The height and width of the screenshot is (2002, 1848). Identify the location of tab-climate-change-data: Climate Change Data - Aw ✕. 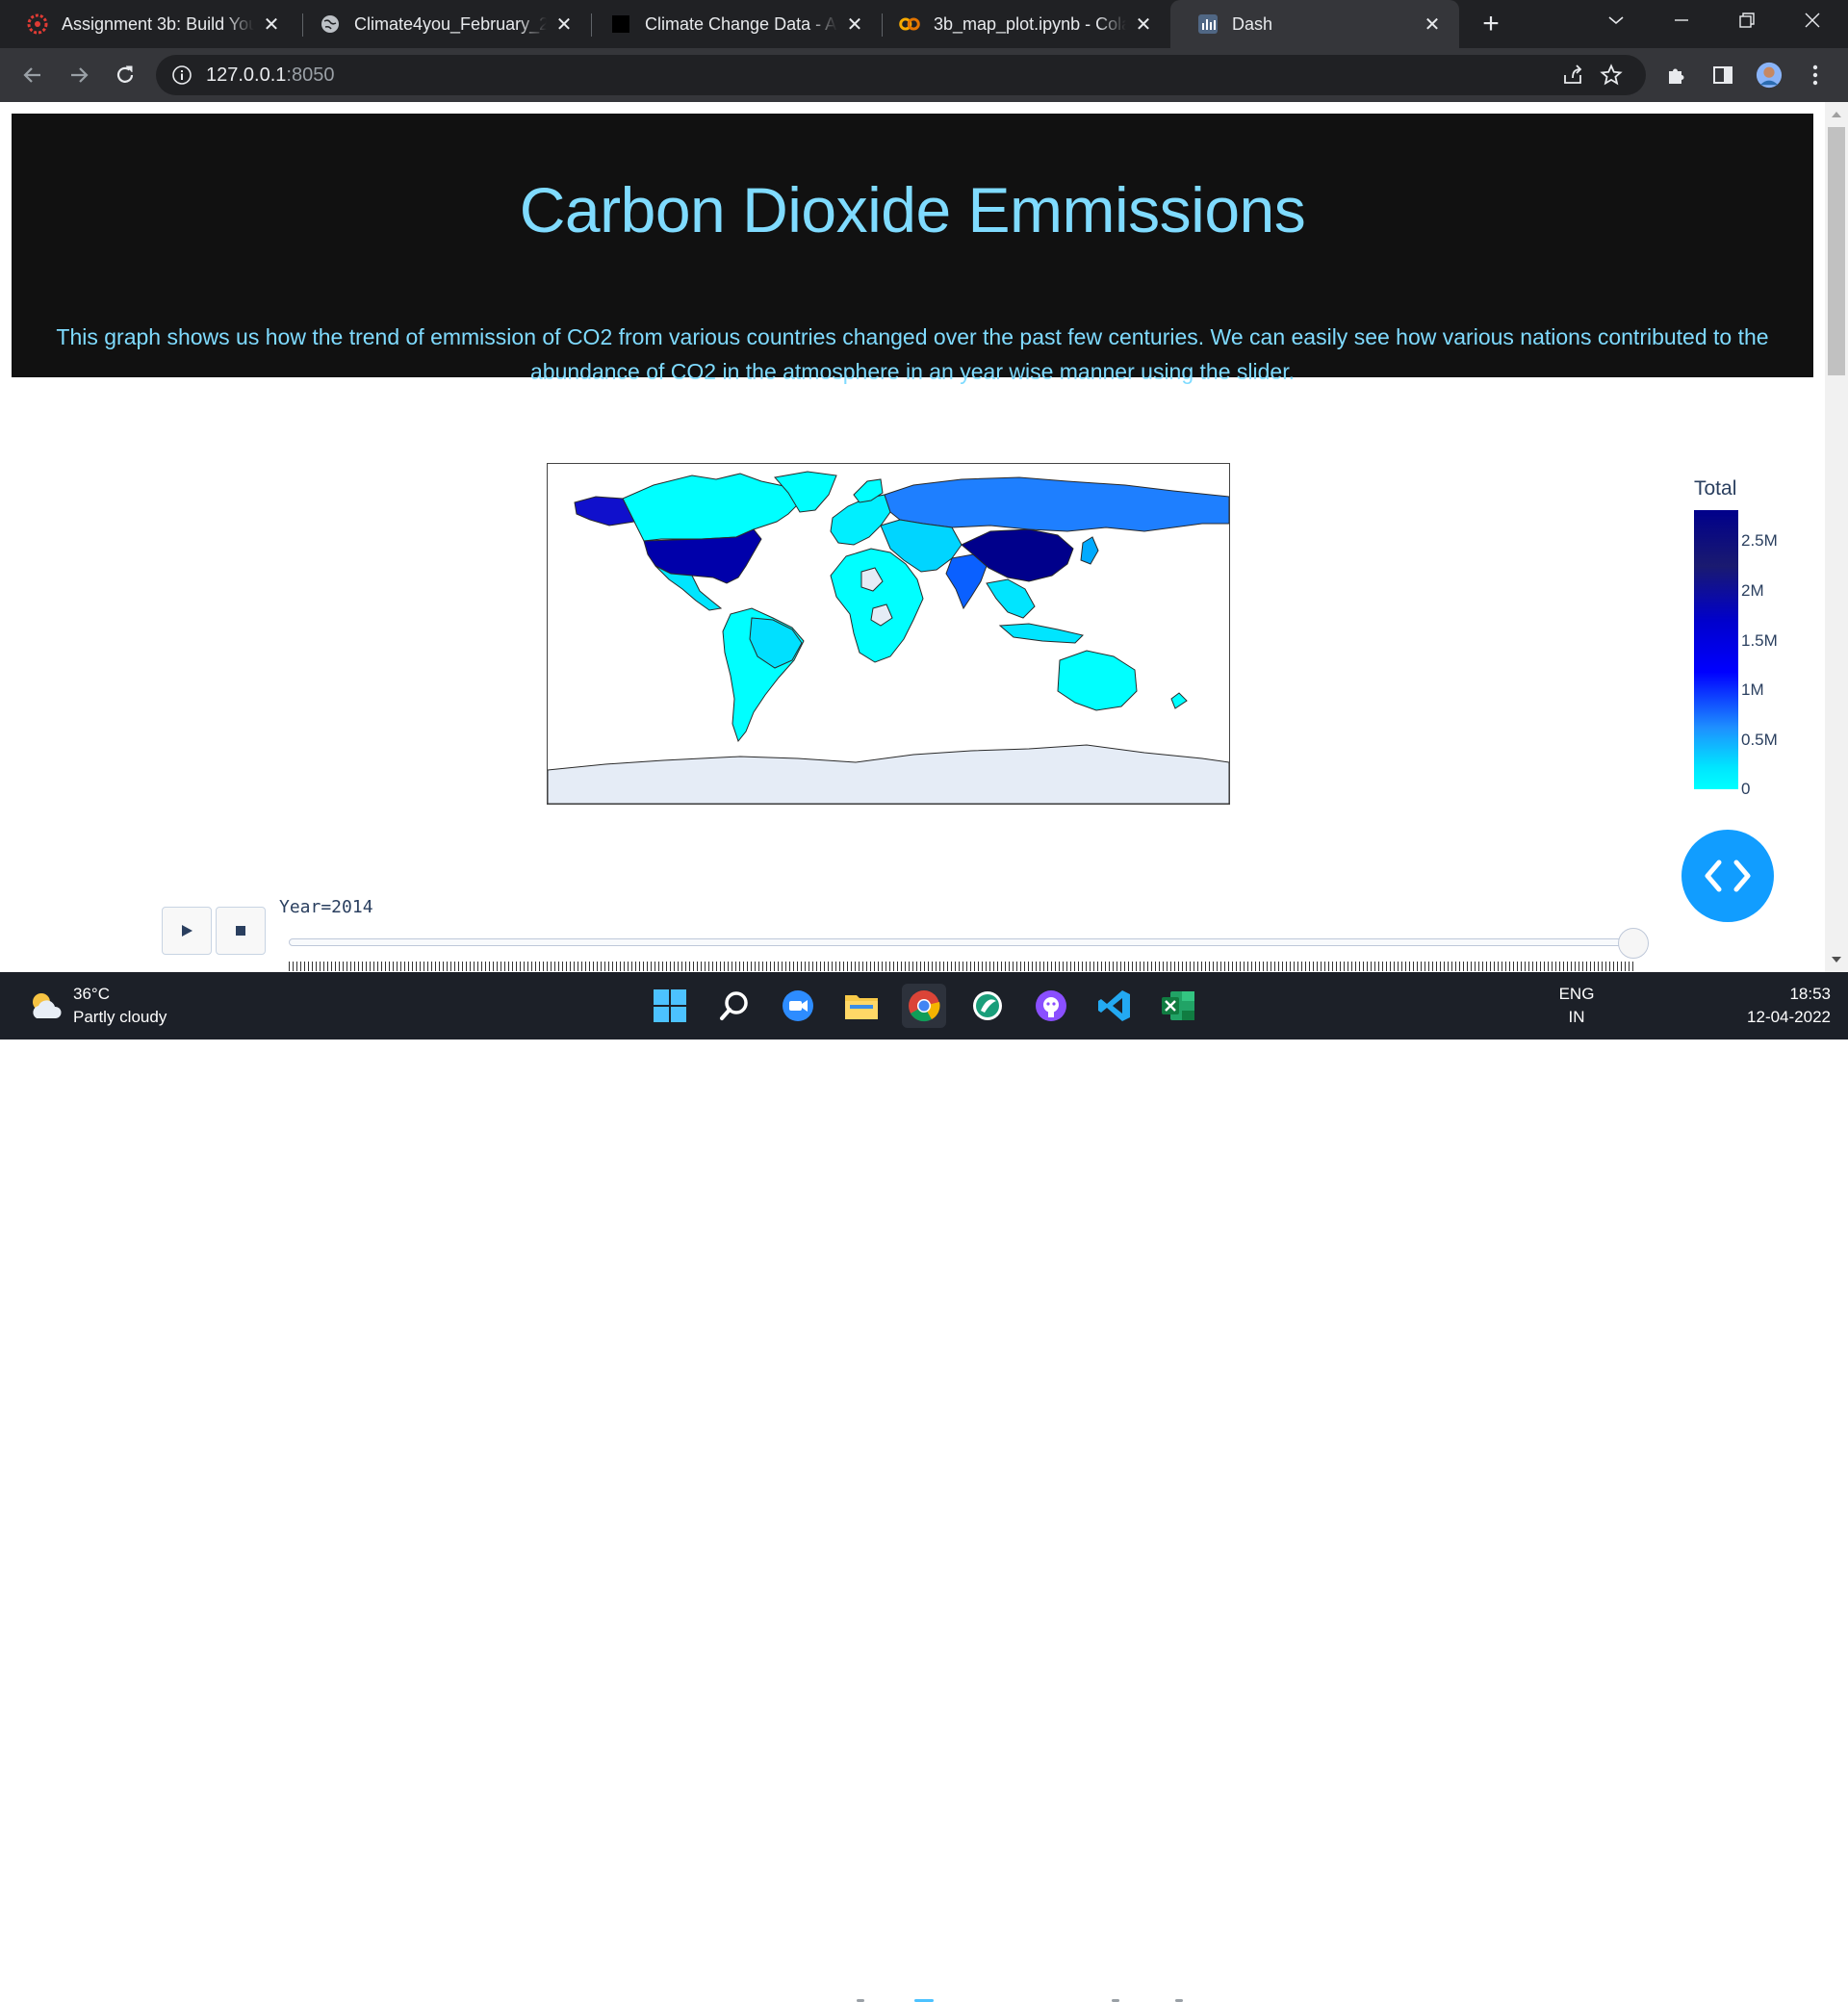
(732, 24).